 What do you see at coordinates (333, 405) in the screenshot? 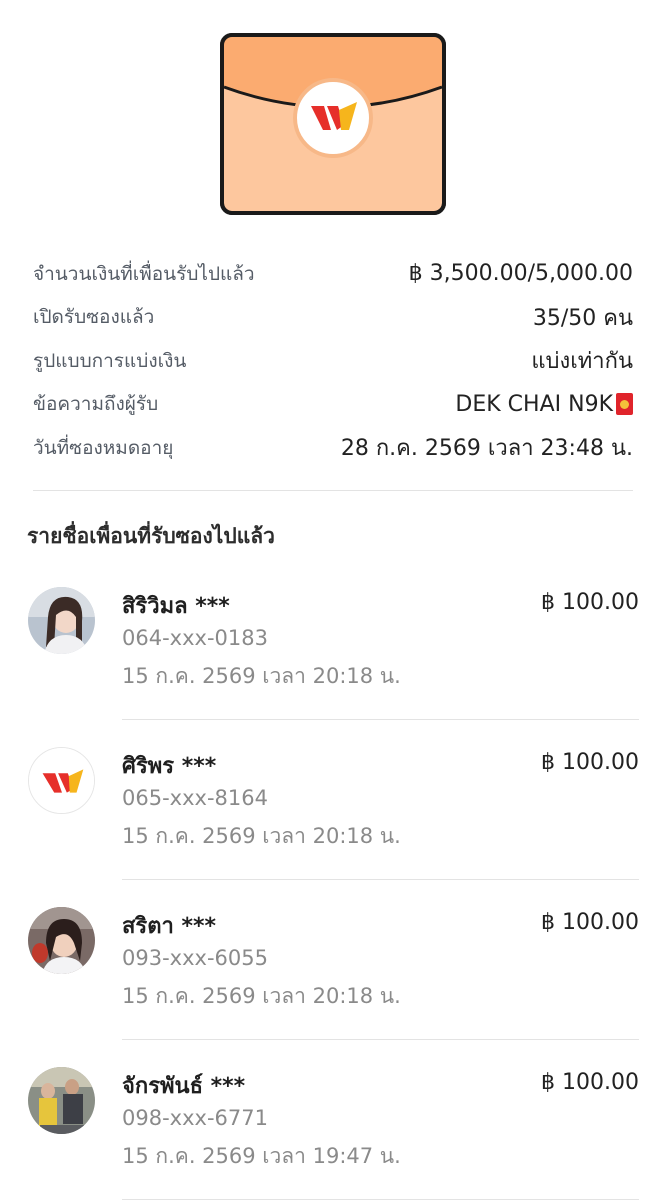
I see `detail-row-message: ข้อความถึงผู้รับ DEK CHAI N9K` at bounding box center [333, 405].